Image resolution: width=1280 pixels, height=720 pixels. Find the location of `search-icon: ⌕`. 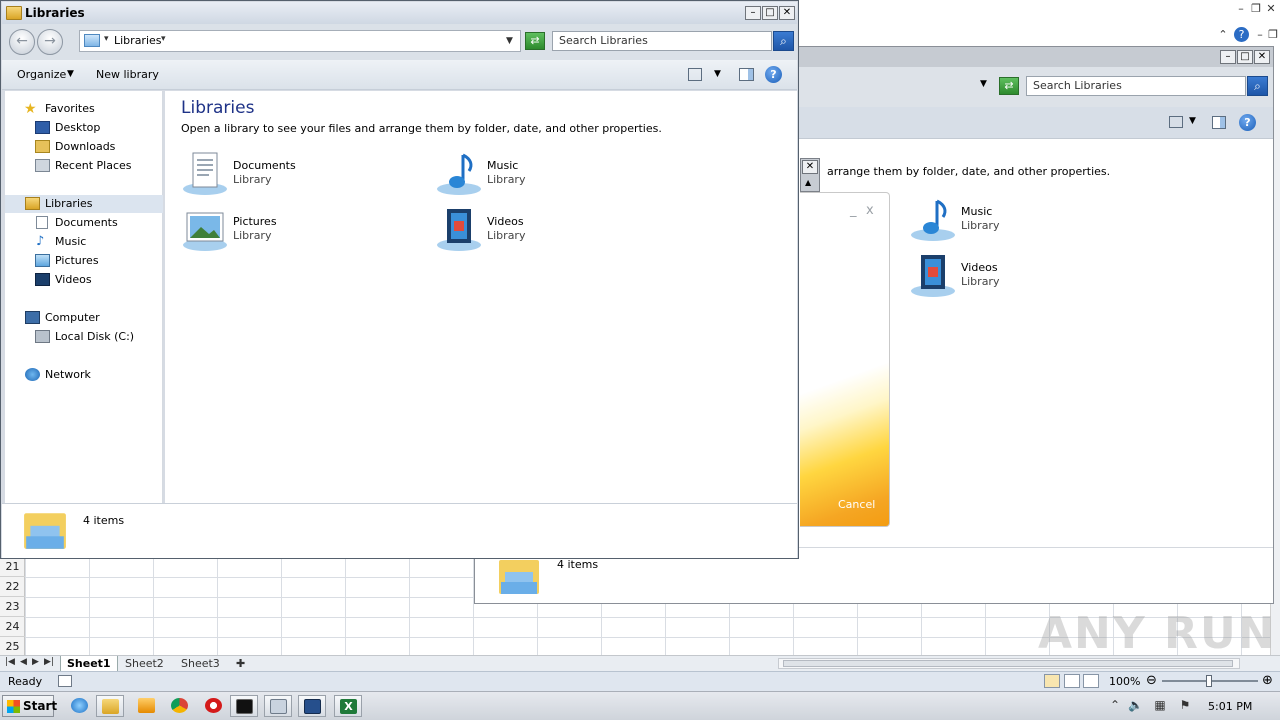

search-icon: ⌕ is located at coordinates (783, 41).